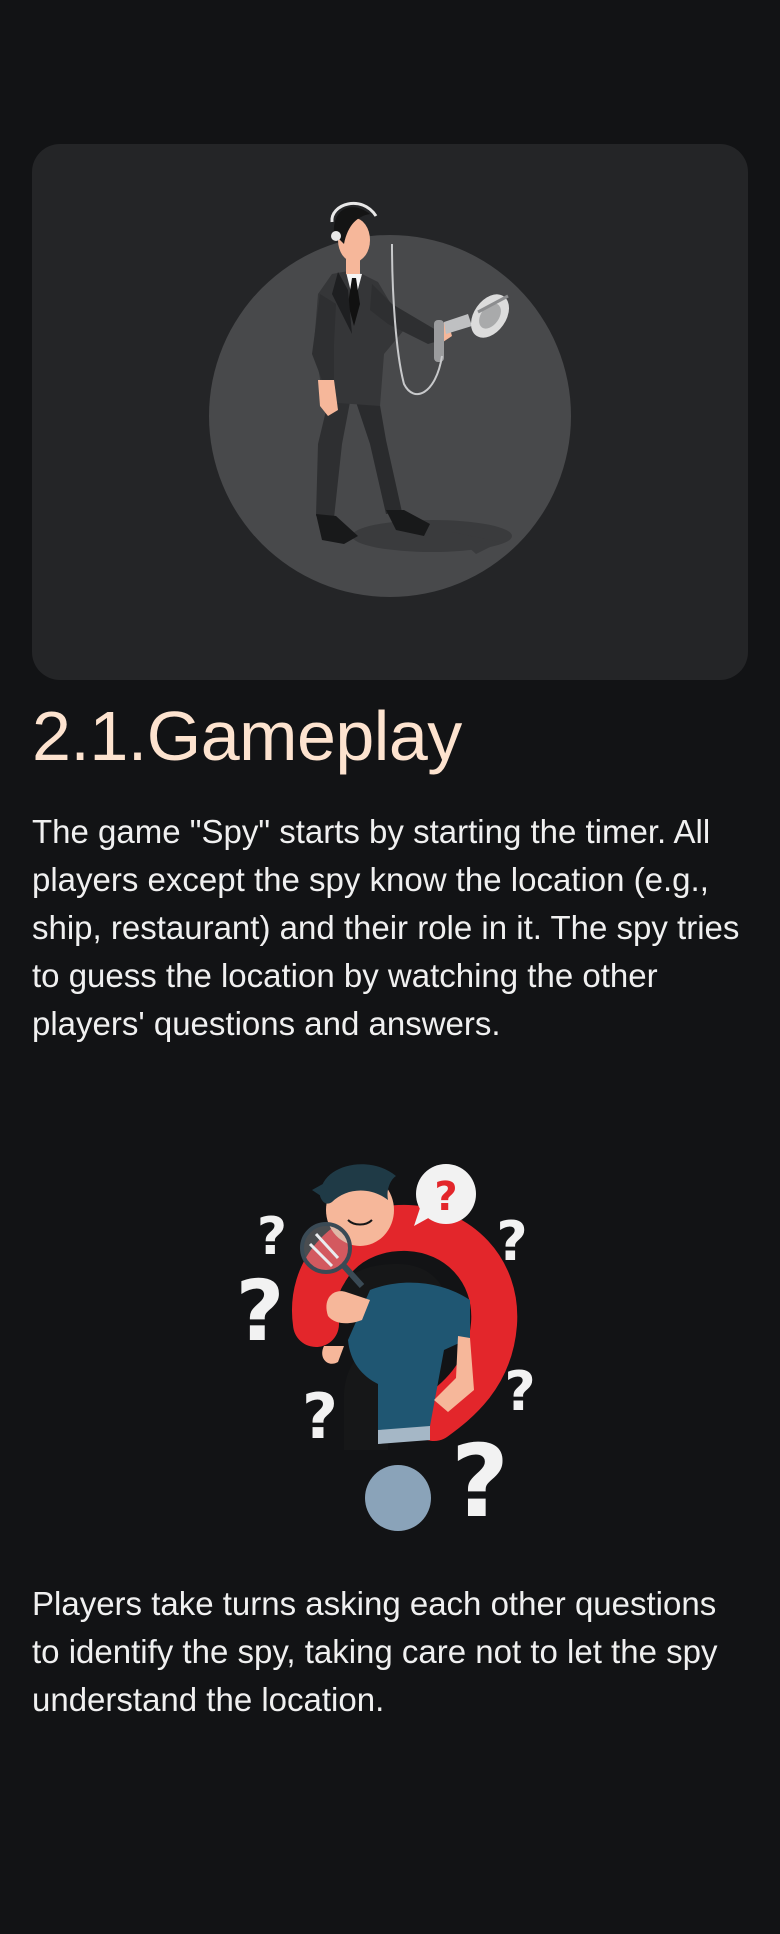  Describe the element at coordinates (326, 1248) in the screenshot. I see `magnifying-glass-icon` at that location.